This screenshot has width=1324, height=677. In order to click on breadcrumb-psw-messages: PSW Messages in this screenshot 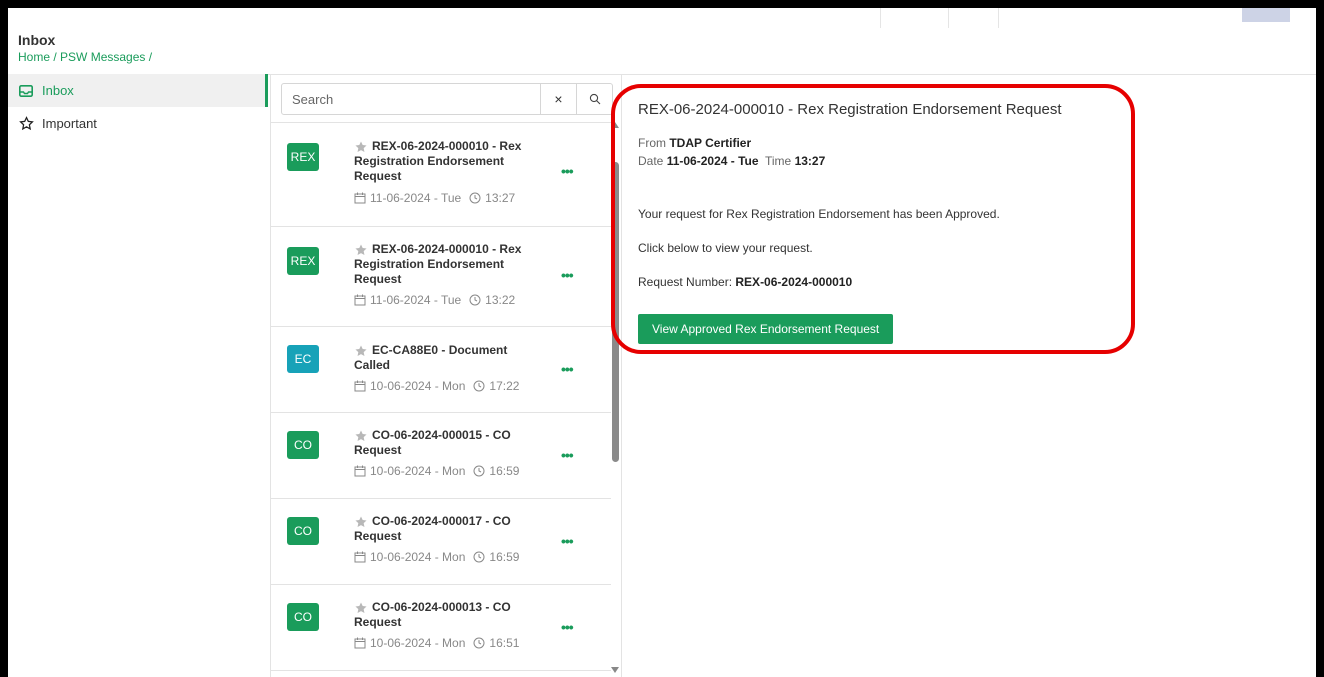, I will do `click(102, 57)`.